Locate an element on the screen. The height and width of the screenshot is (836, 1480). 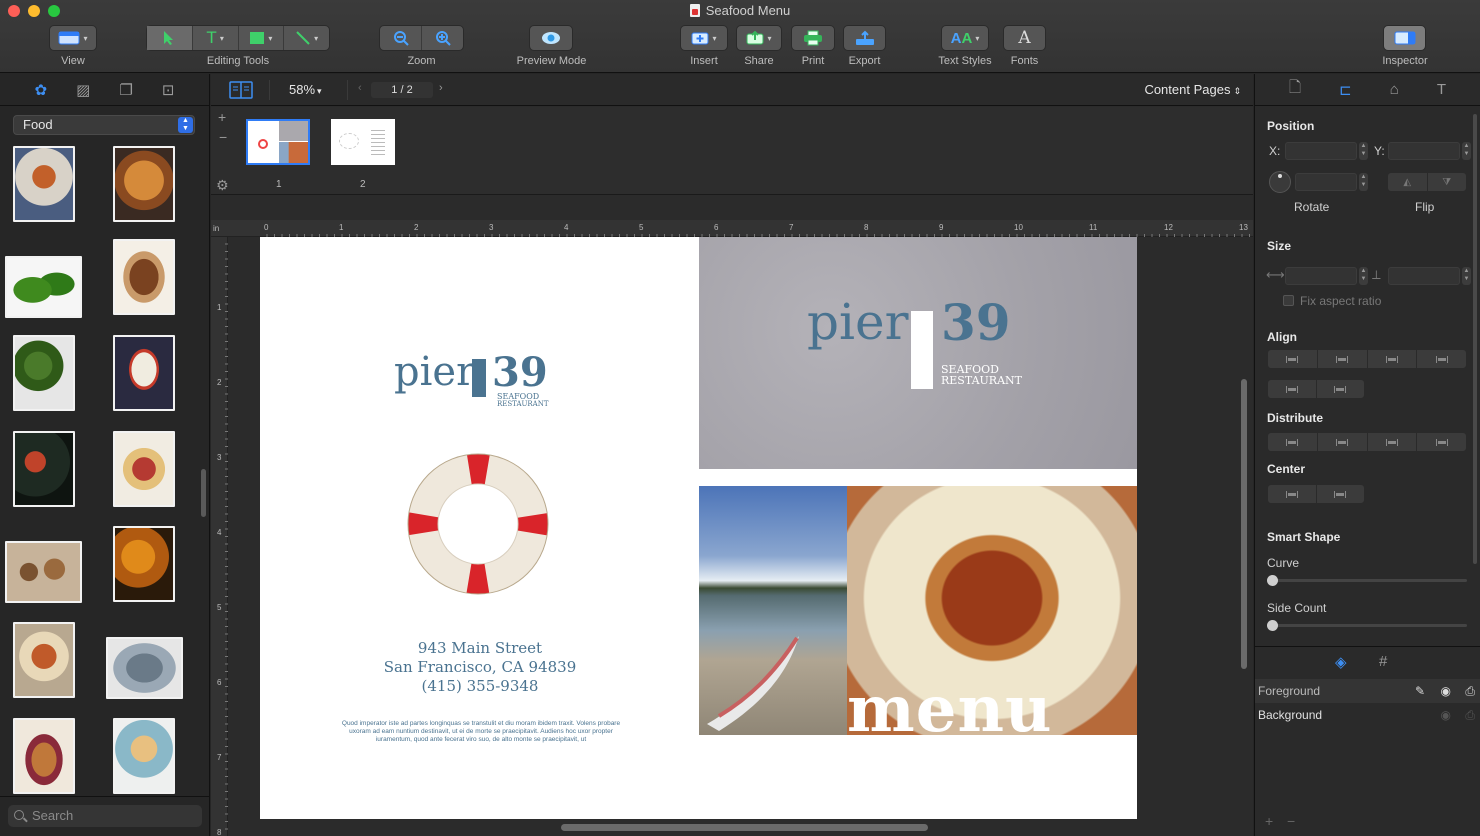
category-select: Food ▲ ▼ is located at coordinates (104, 125).